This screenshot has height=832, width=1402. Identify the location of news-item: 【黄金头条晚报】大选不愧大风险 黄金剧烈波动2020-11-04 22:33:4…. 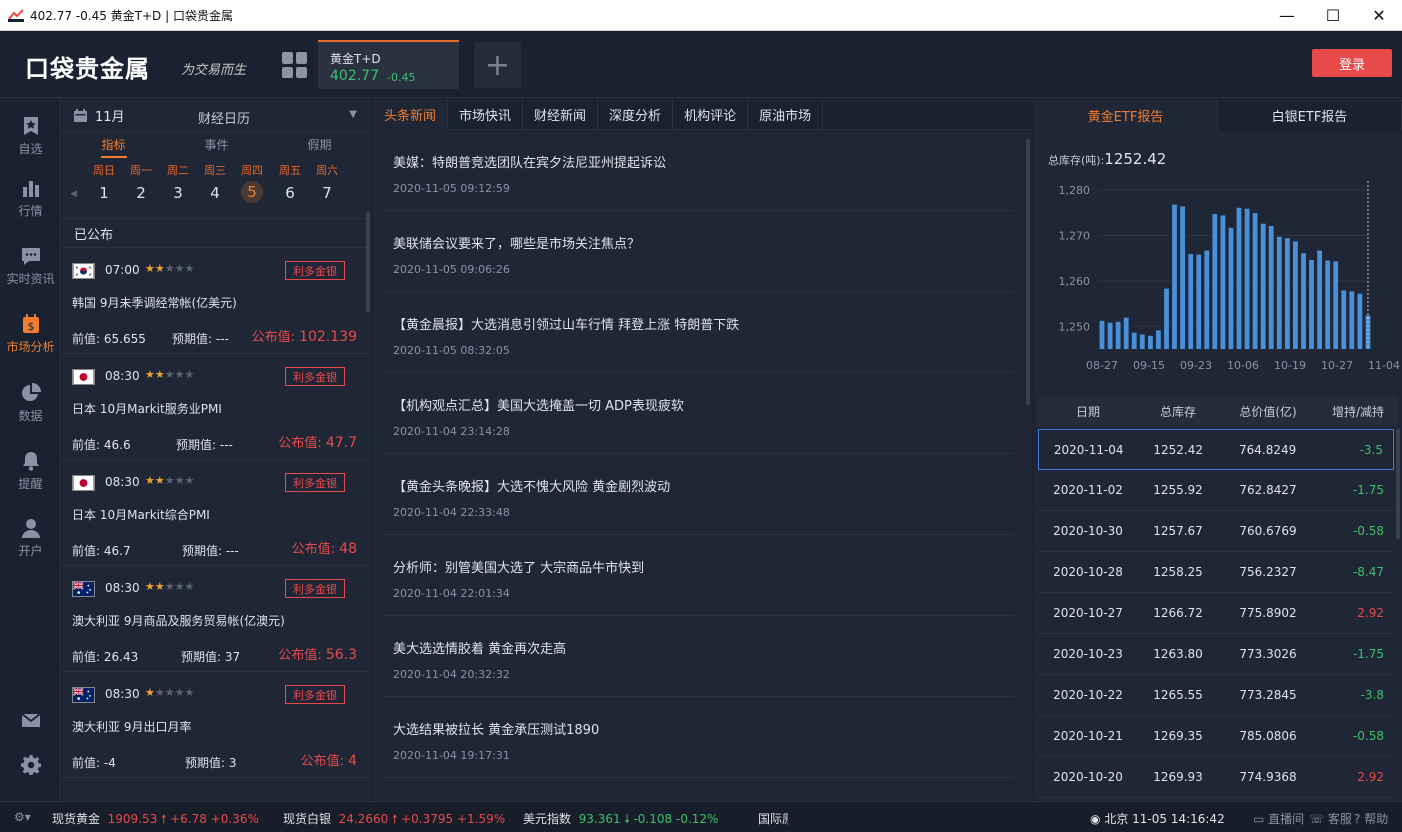
(697, 494).